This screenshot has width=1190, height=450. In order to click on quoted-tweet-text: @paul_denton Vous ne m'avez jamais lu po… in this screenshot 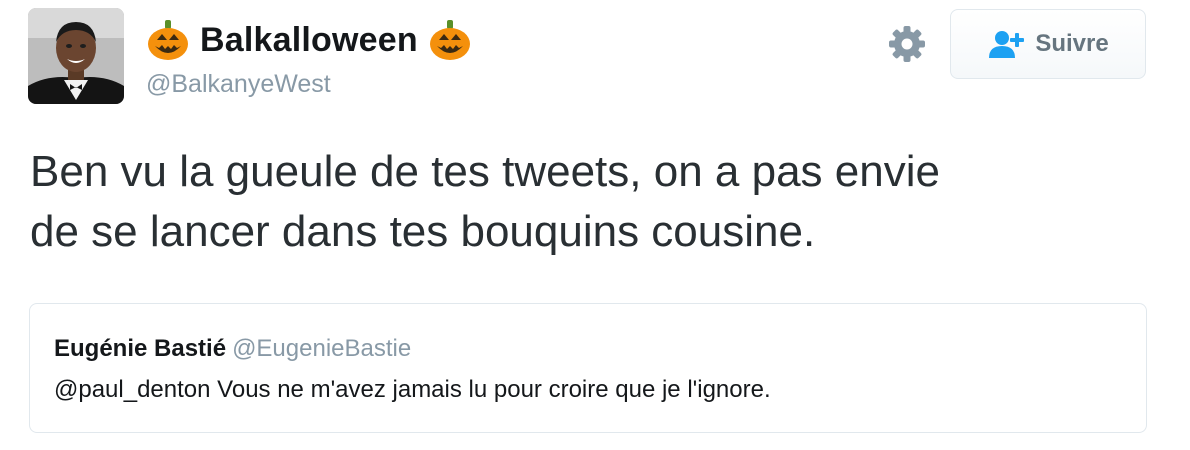, I will do `click(412, 389)`.